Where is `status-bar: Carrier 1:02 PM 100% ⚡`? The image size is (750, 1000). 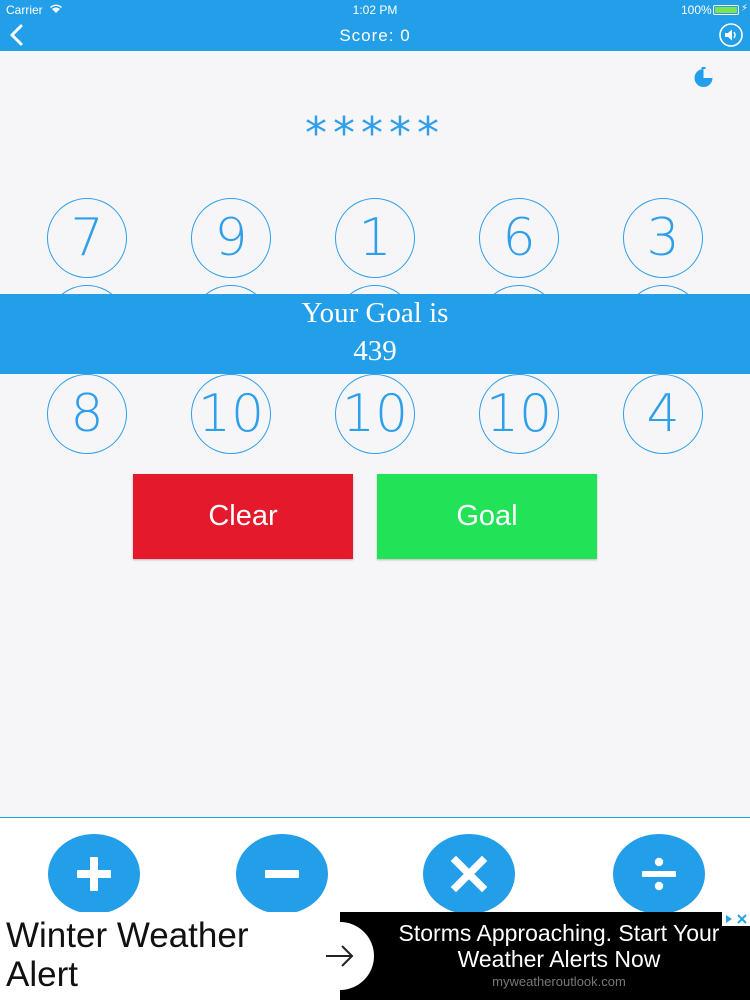 status-bar: Carrier 1:02 PM 100% ⚡ is located at coordinates (375, 10).